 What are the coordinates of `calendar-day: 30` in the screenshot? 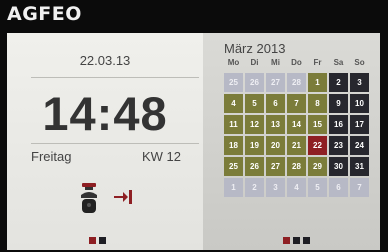 It's located at (338, 166).